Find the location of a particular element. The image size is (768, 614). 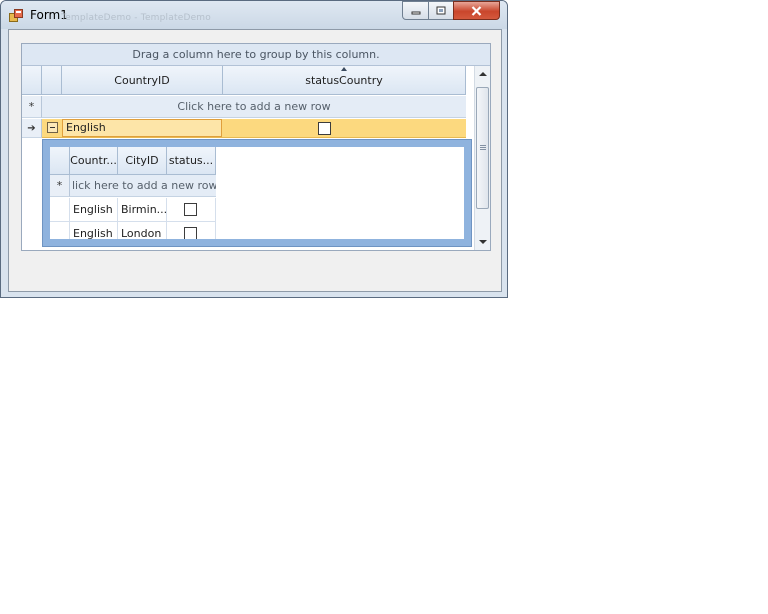

maximize-icon is located at coordinates (441, 10).